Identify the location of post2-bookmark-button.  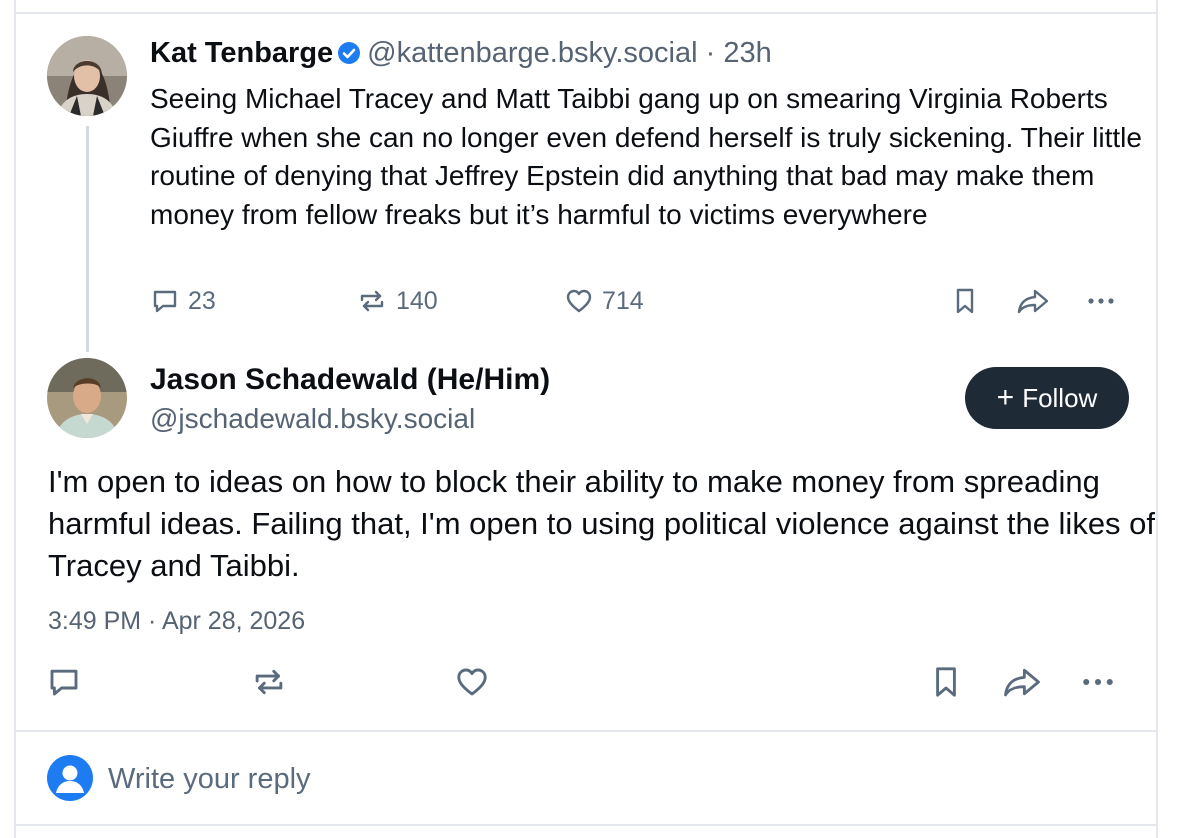
(946, 682).